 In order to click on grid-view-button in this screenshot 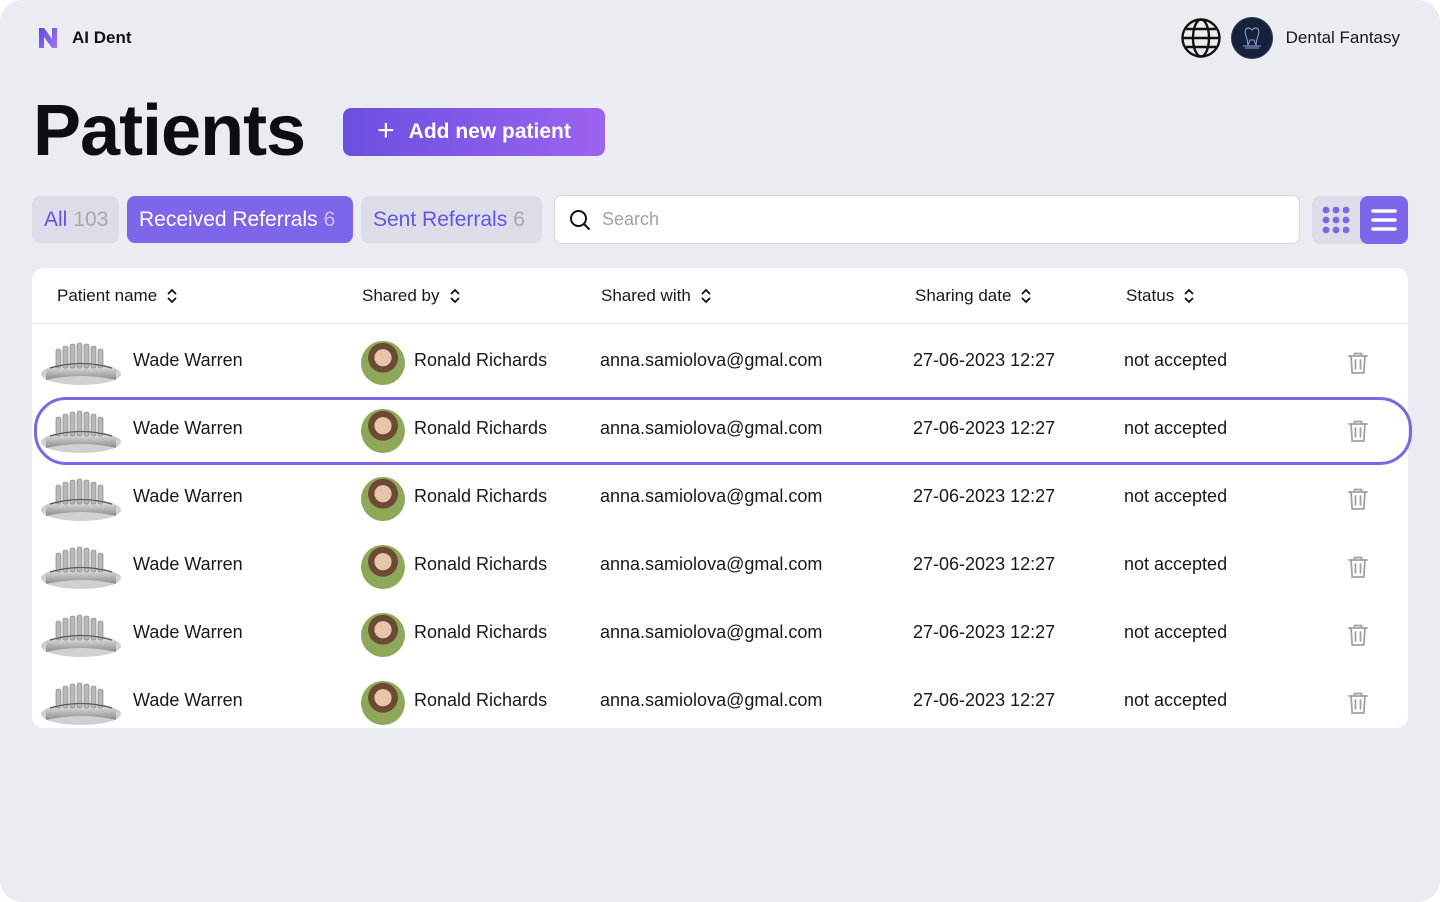, I will do `click(1336, 220)`.